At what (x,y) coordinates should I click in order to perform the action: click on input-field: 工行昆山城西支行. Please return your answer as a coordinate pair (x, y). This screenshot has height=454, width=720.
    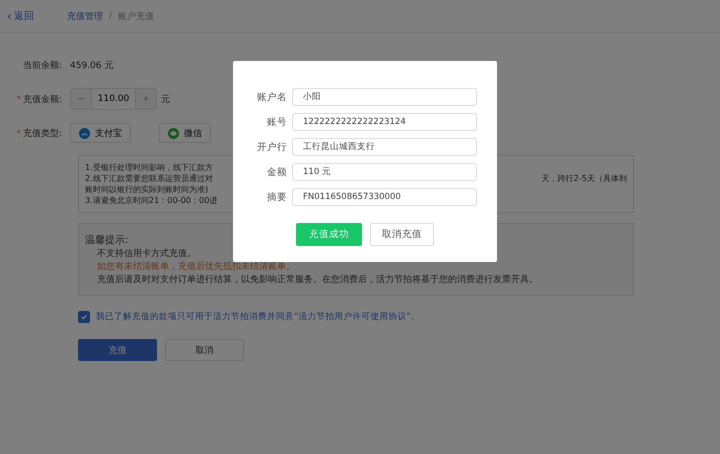
    Looking at the image, I should click on (384, 147).